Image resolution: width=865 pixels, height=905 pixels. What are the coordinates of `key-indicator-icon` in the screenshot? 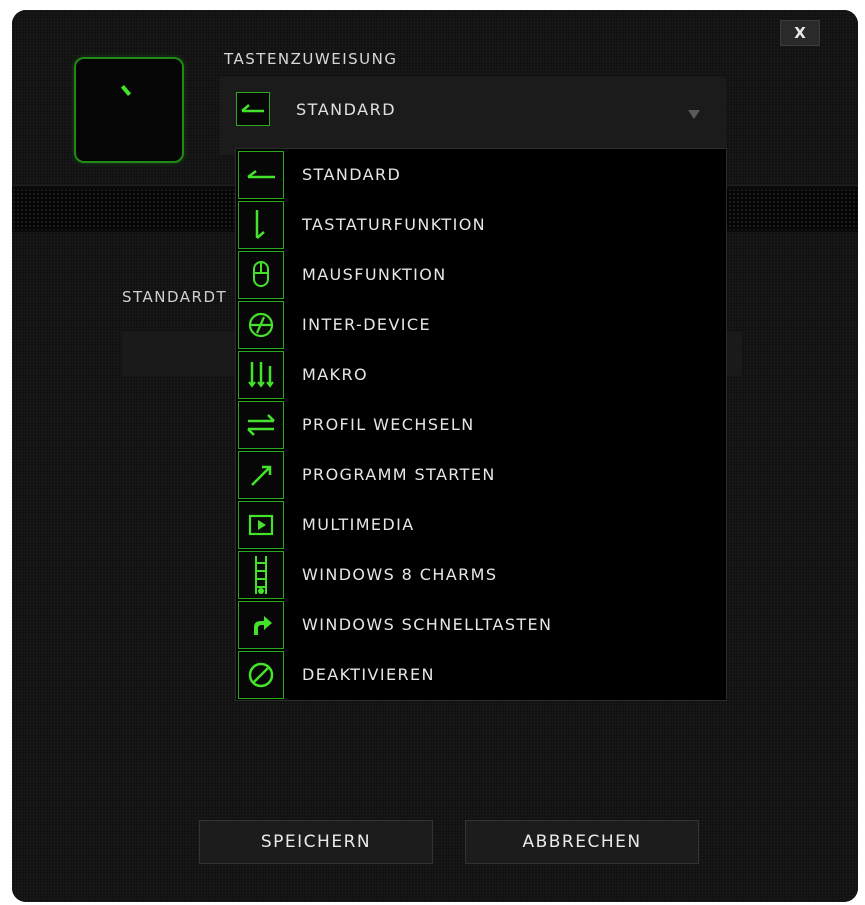 It's located at (126, 90).